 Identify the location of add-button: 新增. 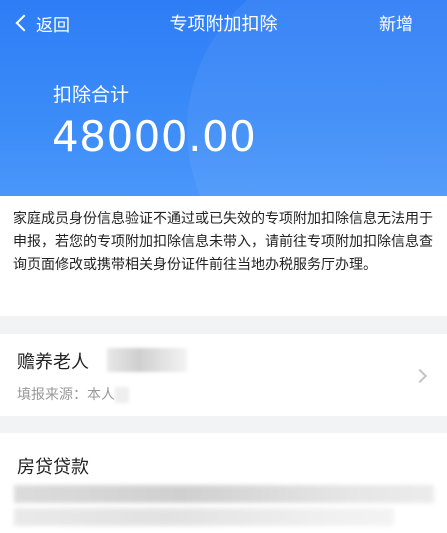
(396, 22).